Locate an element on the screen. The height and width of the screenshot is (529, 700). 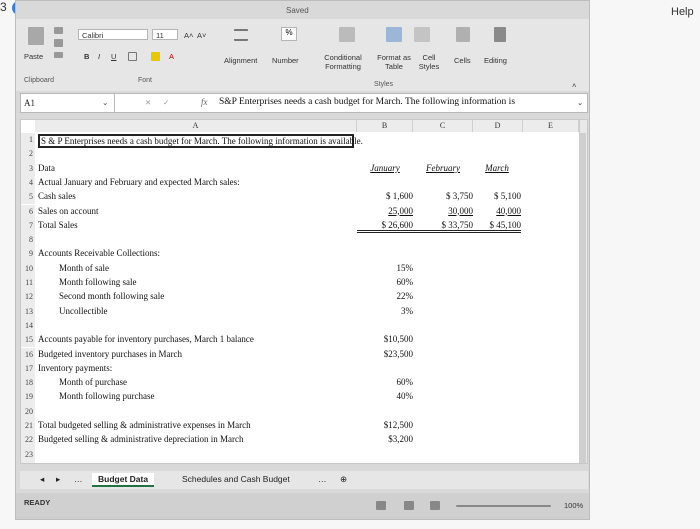
row-number: 11 is located at coordinates (28, 283).